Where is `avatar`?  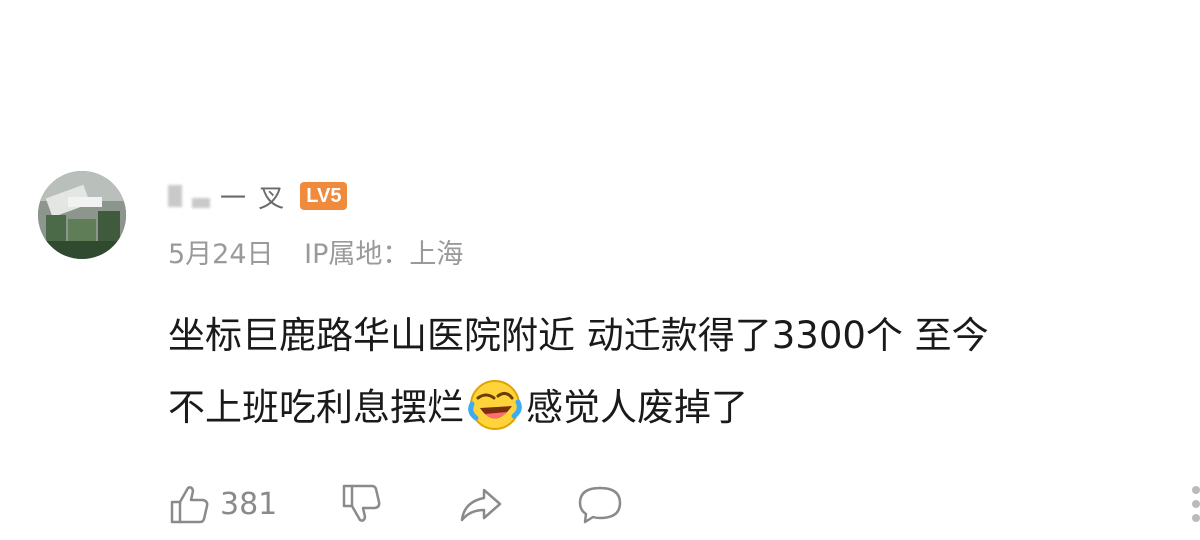
avatar is located at coordinates (82, 215).